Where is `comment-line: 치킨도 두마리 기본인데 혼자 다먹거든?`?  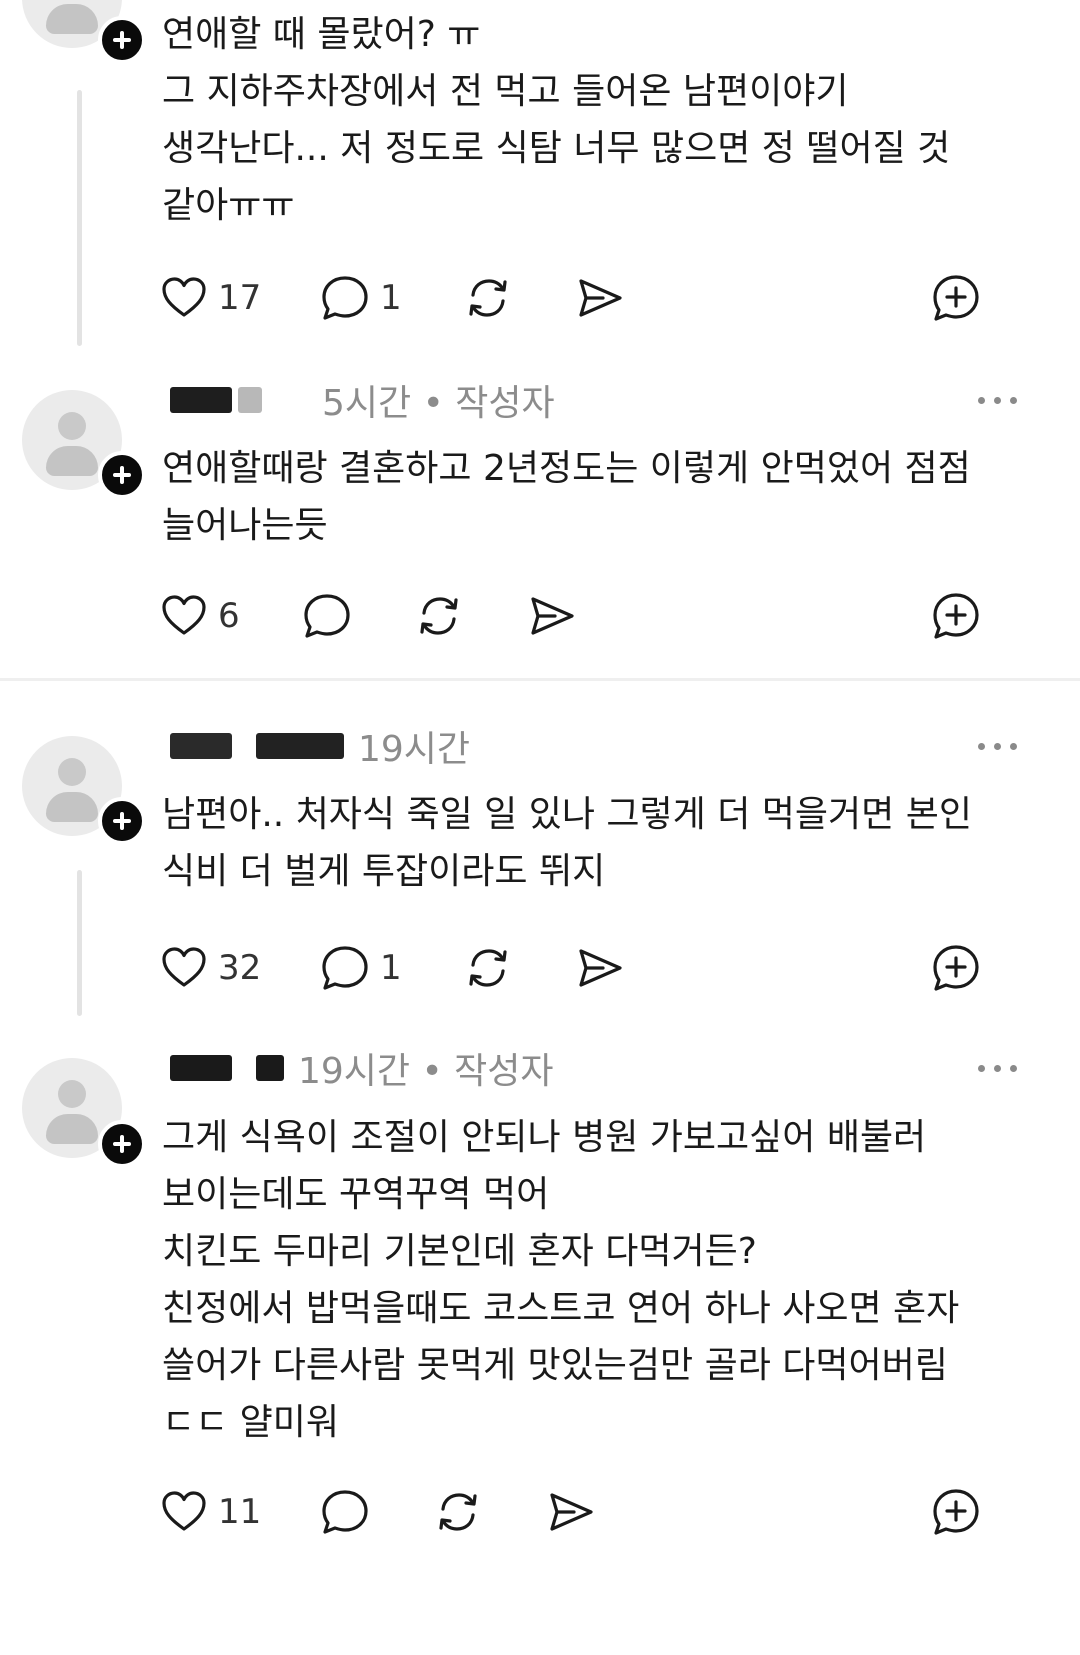 comment-line: 치킨도 두마리 기본인데 혼자 다먹거든? is located at coordinates (459, 1251).